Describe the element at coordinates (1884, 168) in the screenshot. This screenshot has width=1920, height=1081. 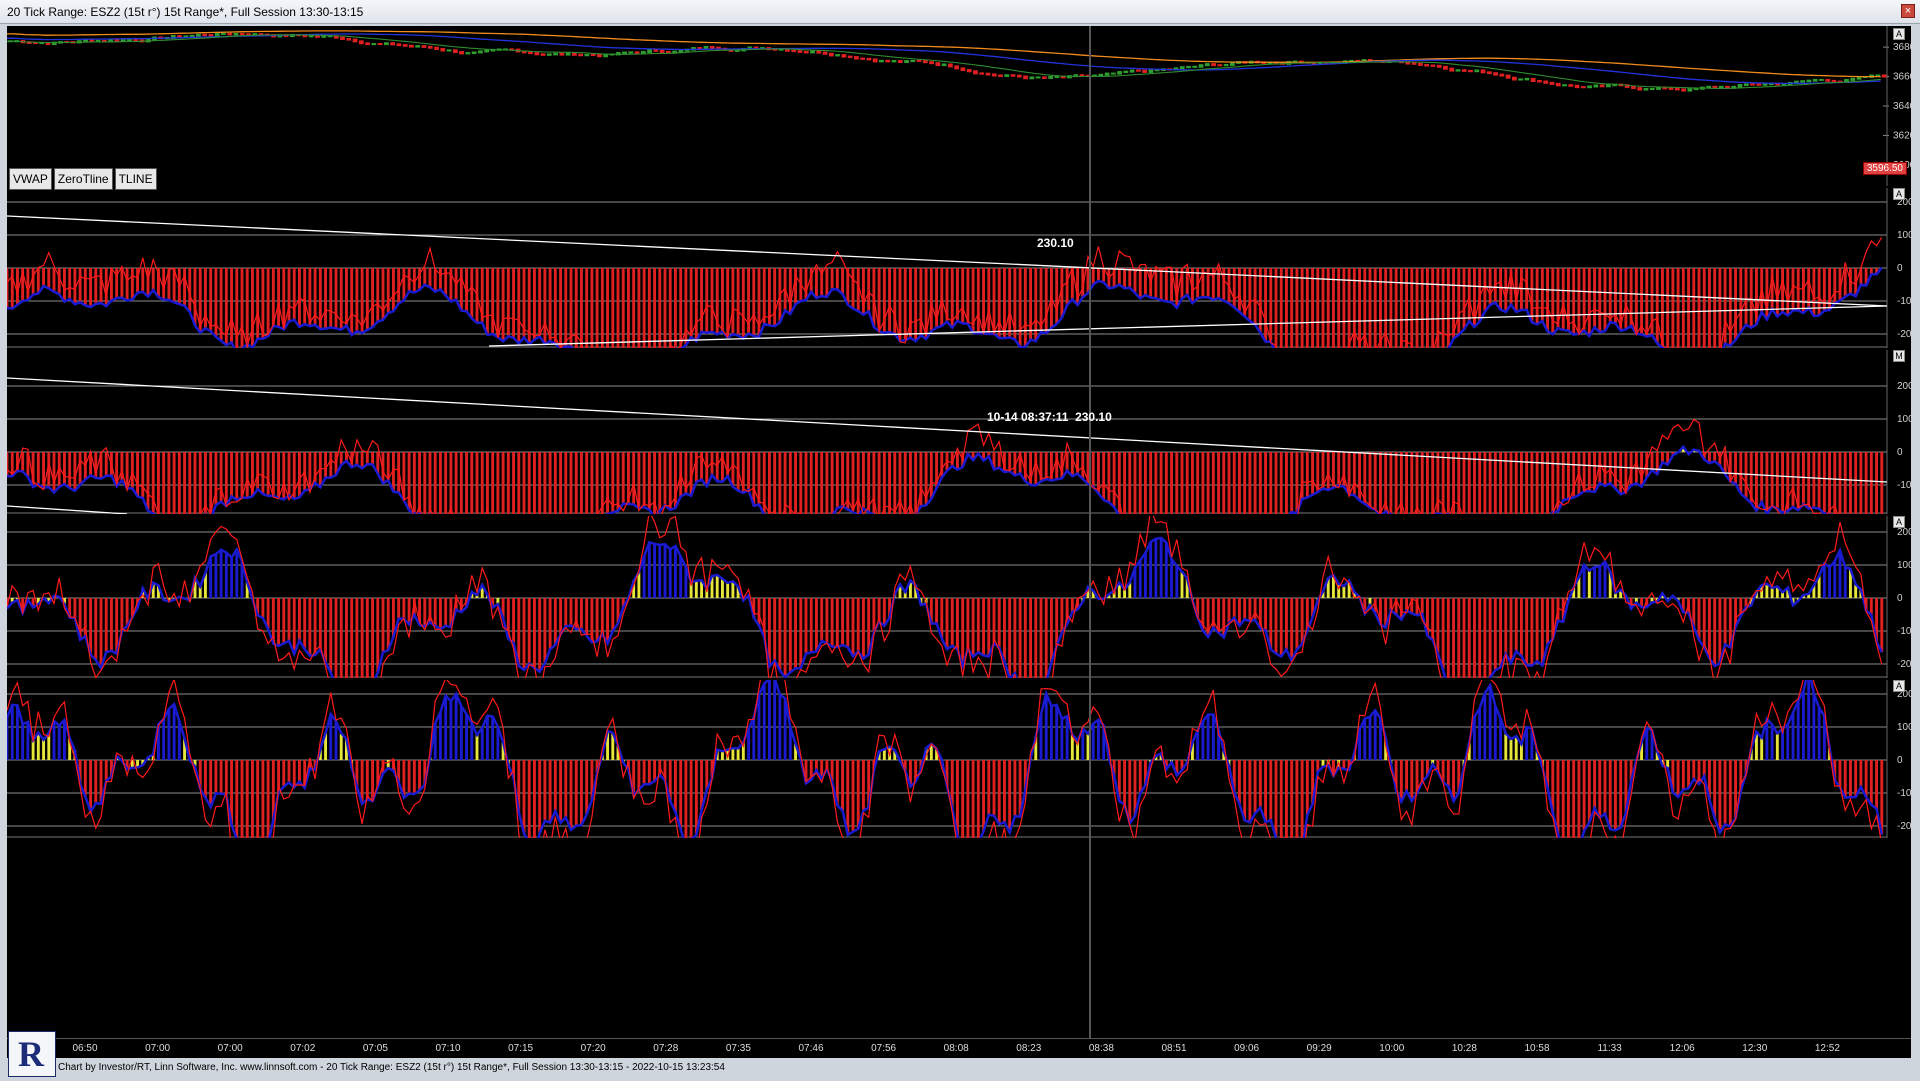
I see `last-price-tag: 3596.50` at that location.